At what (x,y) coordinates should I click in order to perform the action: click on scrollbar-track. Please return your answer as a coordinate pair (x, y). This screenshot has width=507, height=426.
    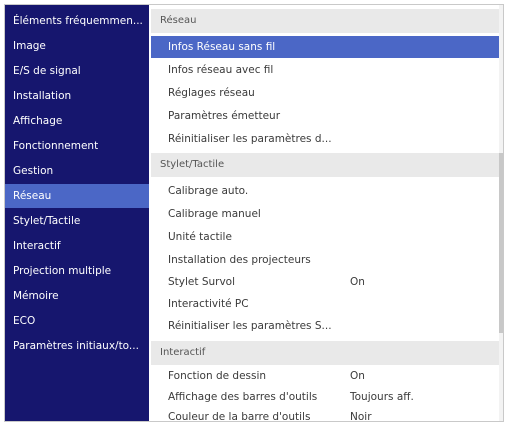
    Looking at the image, I should click on (501, 213).